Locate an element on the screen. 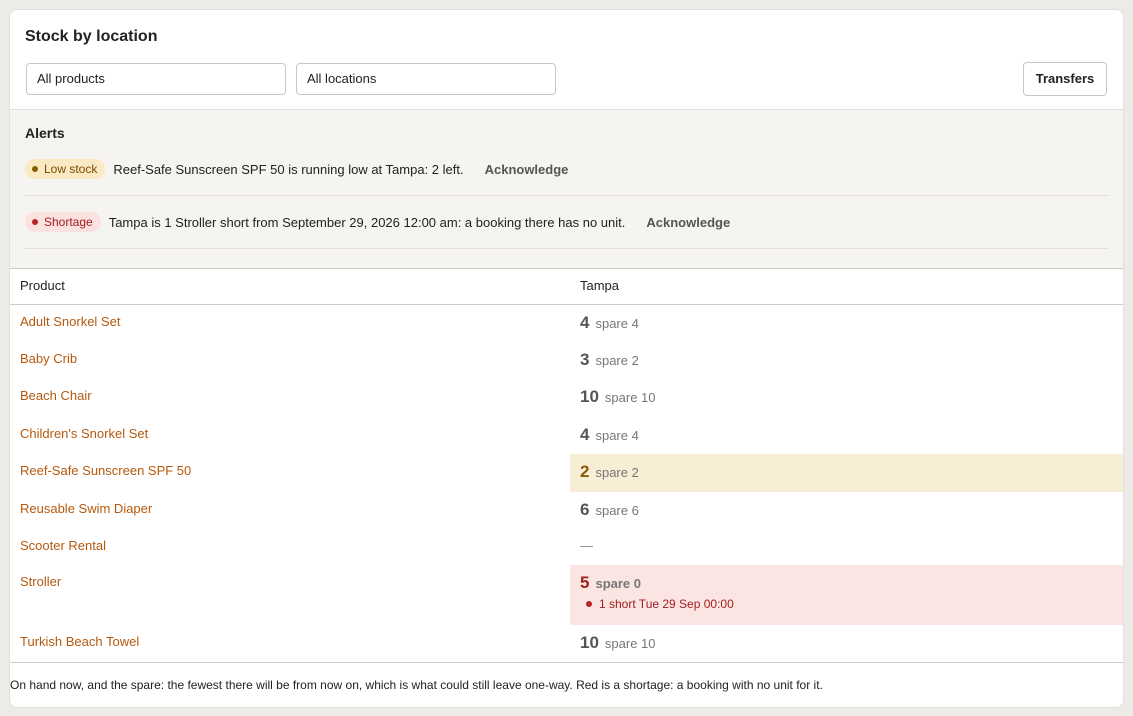 Image resolution: width=1133 pixels, height=716 pixels. badge-label: Shortage is located at coordinates (68, 222).